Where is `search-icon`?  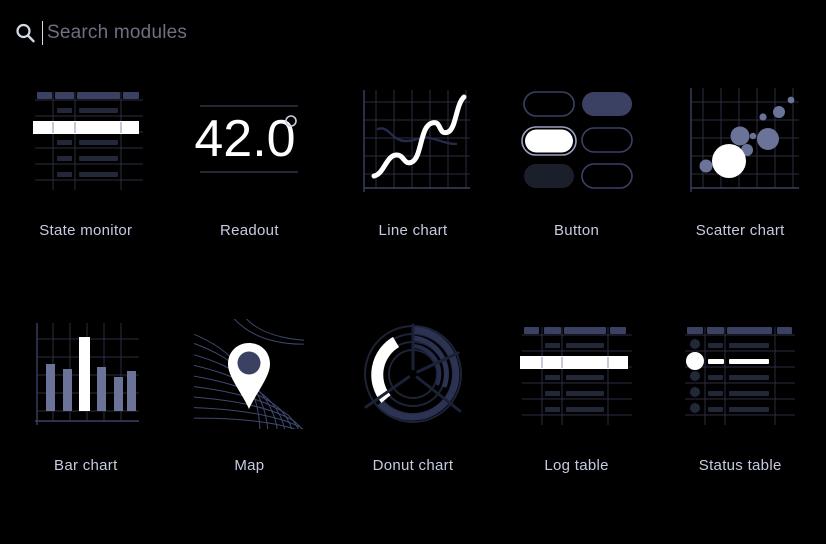
search-icon is located at coordinates (25, 33).